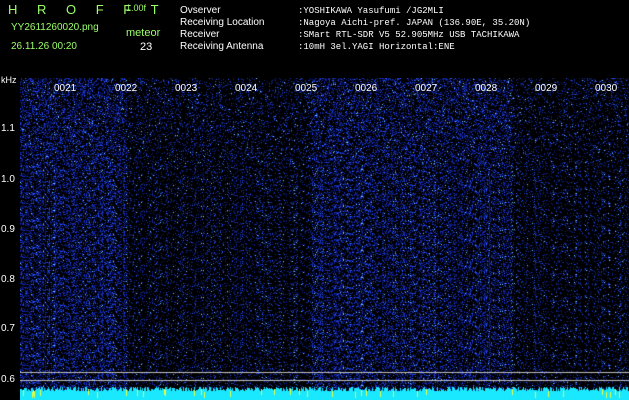 This screenshot has width=629, height=400. Describe the element at coordinates (200, 34) in the screenshot. I see `info-key-receiver: Receiver` at that location.